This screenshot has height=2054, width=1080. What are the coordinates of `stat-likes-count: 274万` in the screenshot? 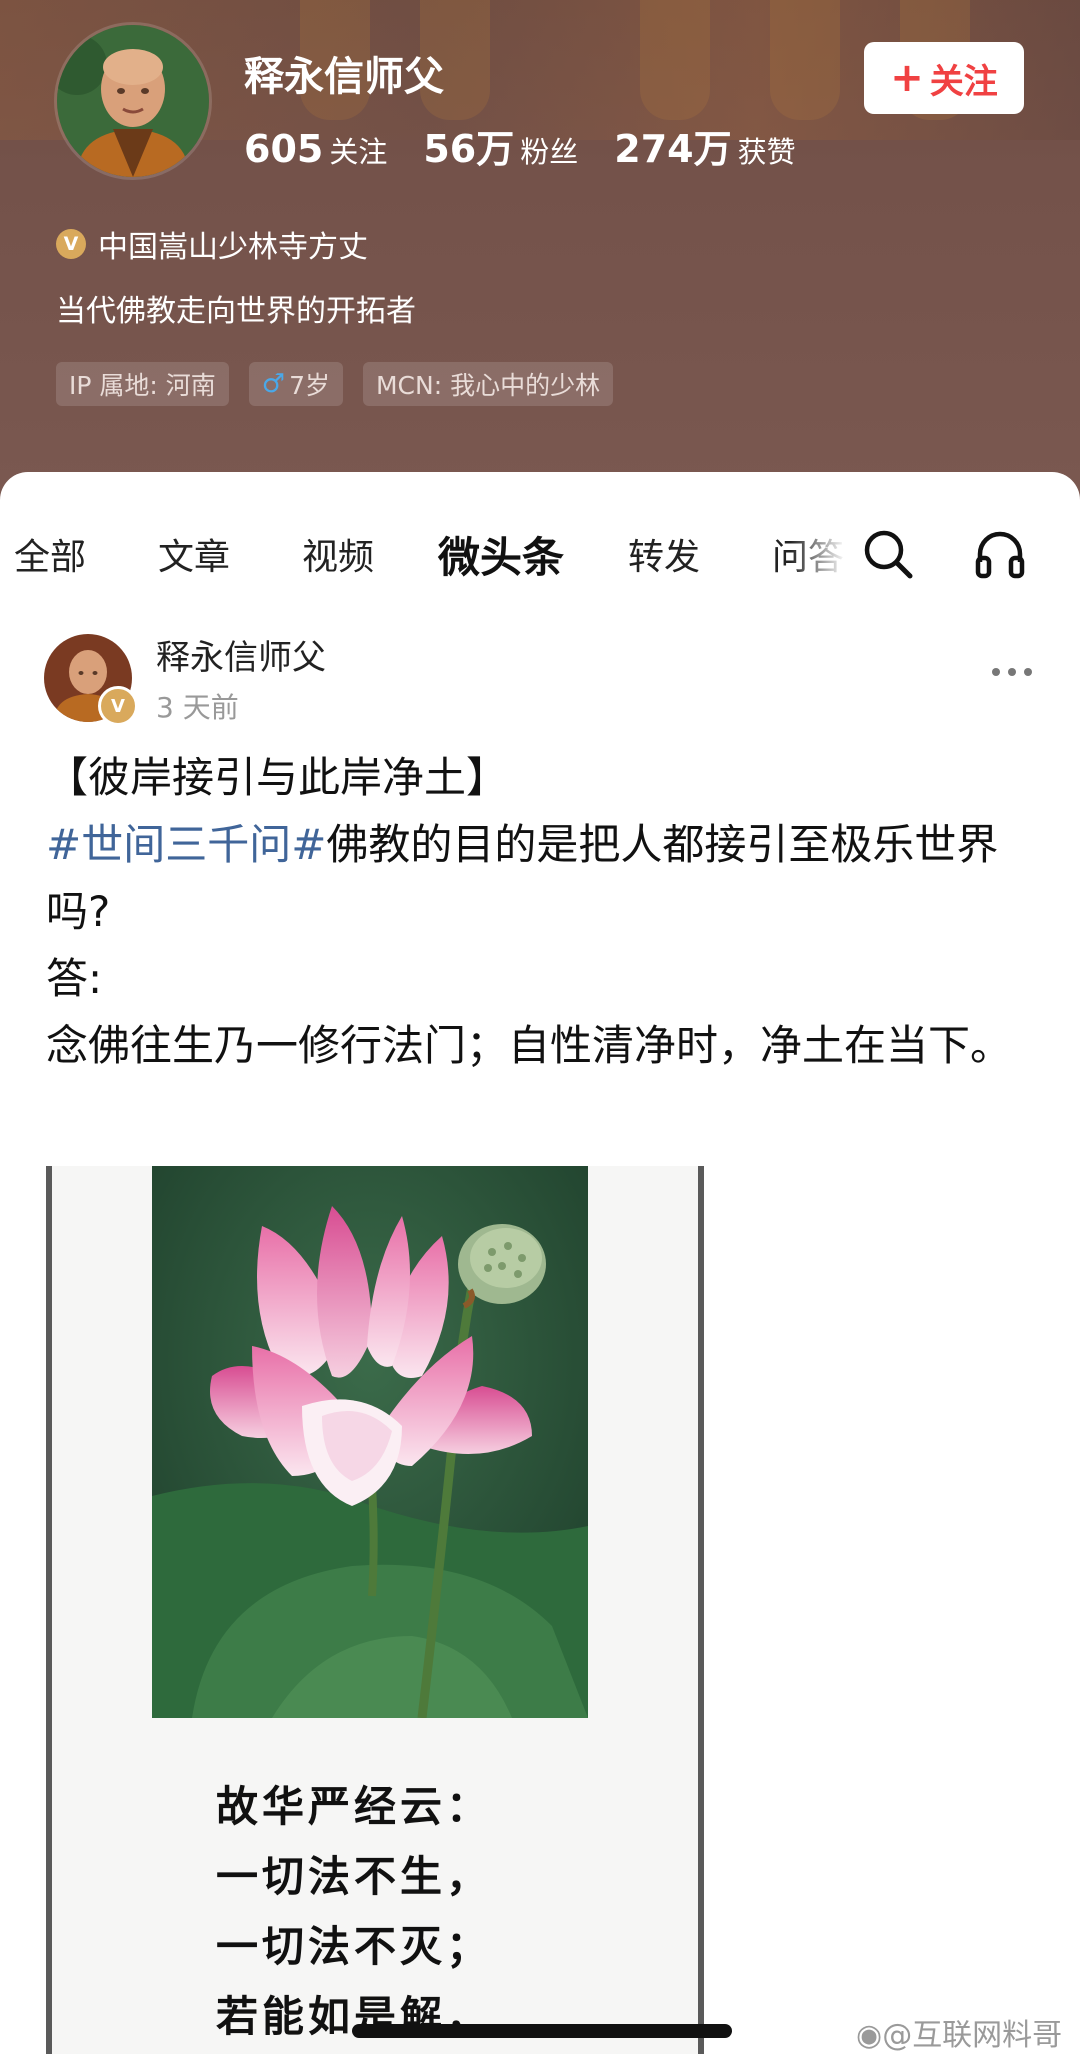 It's located at (673, 149).